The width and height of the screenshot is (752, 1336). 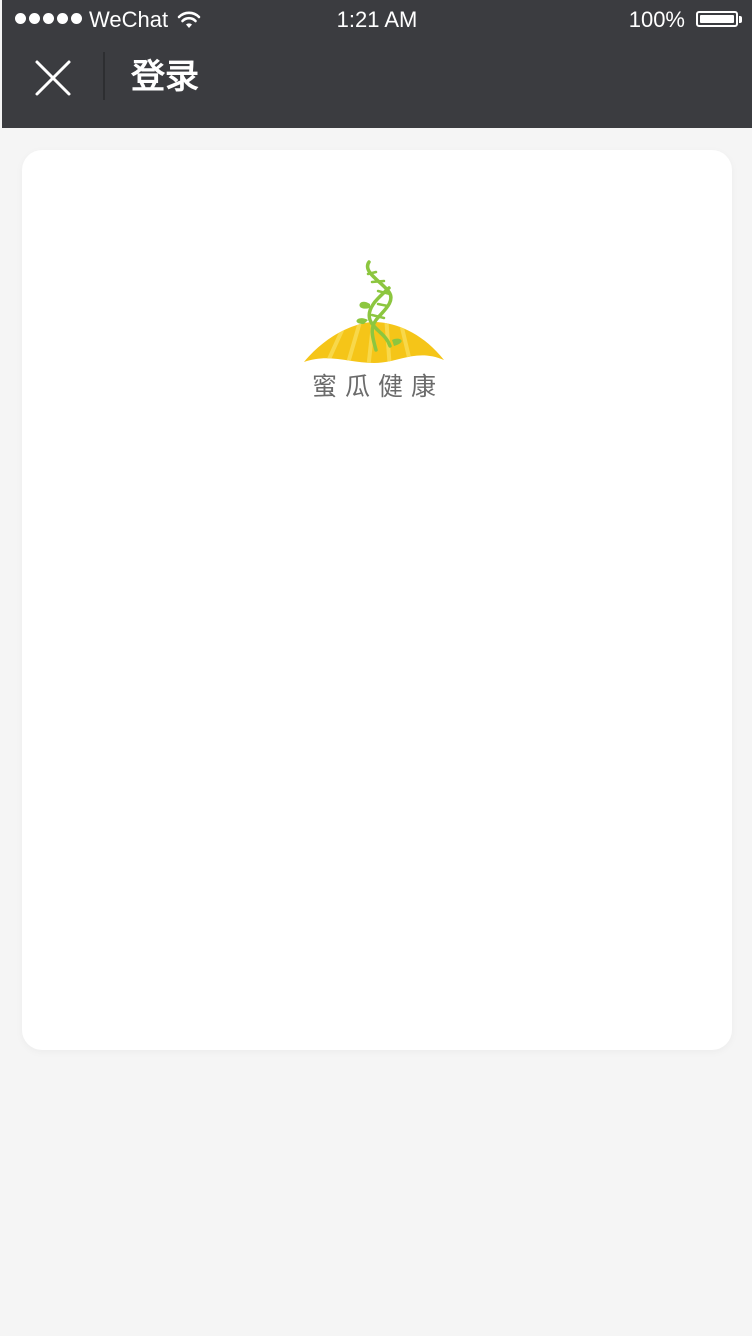 What do you see at coordinates (377, 20) in the screenshot?
I see `status-bar: WeChat 1:21 AM 100%` at bounding box center [377, 20].